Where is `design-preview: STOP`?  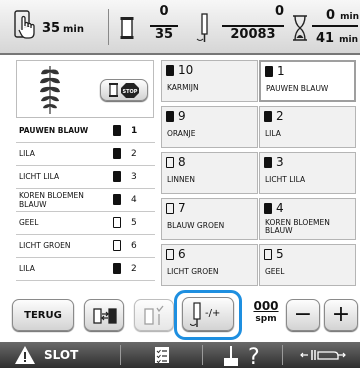 design-preview: STOP is located at coordinates (85, 89).